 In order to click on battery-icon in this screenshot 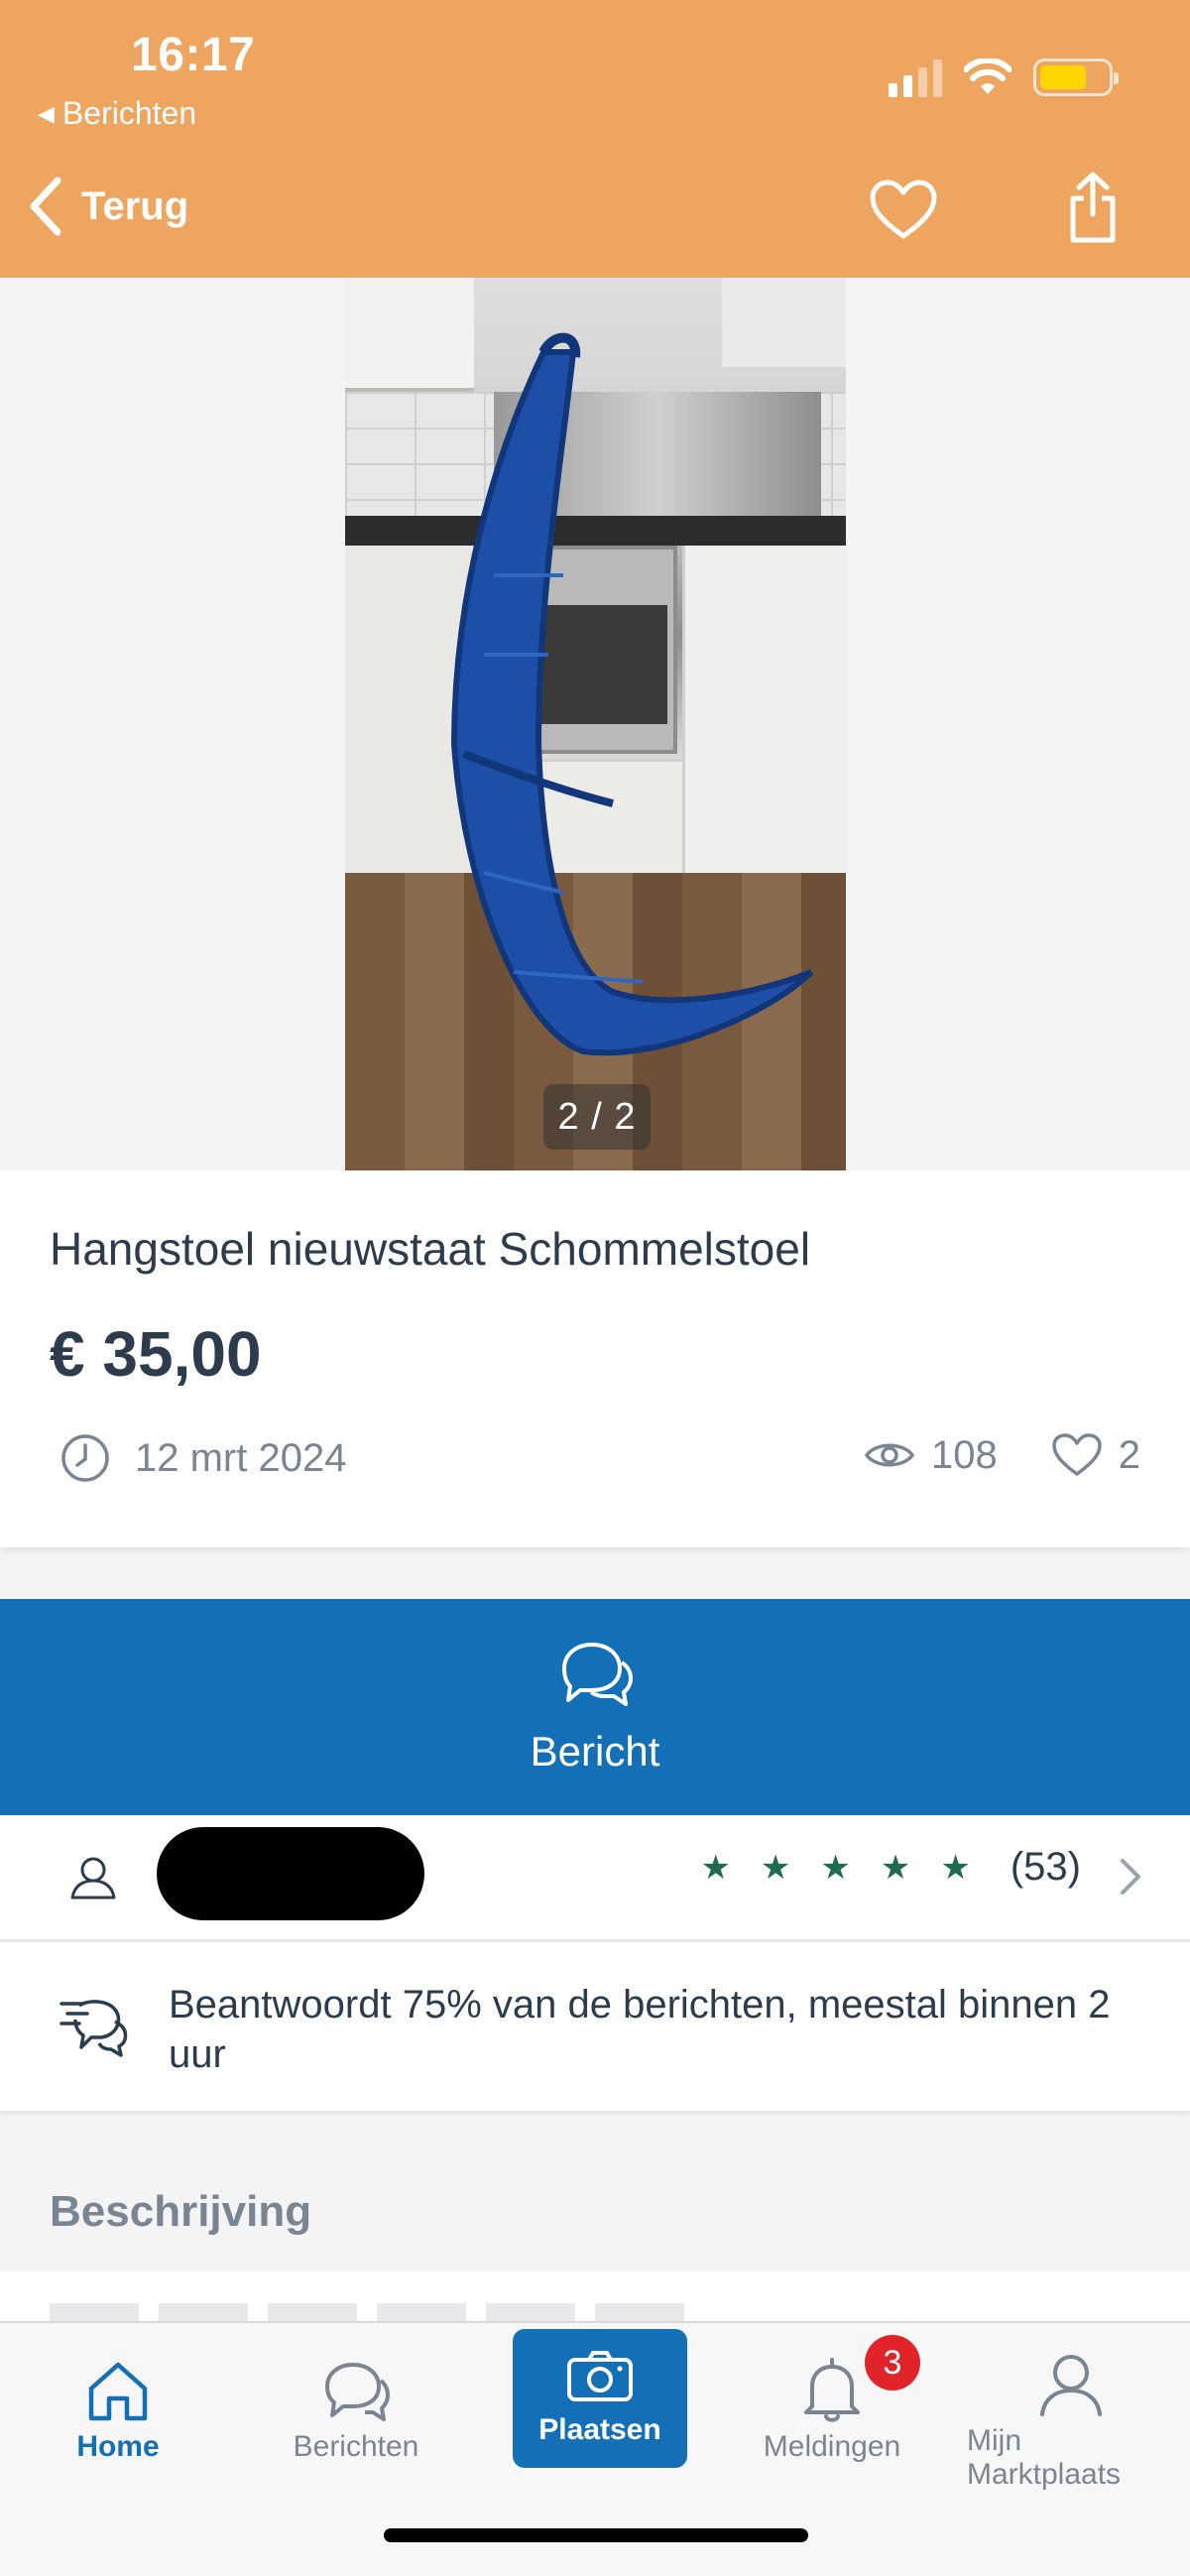, I will do `click(1076, 77)`.